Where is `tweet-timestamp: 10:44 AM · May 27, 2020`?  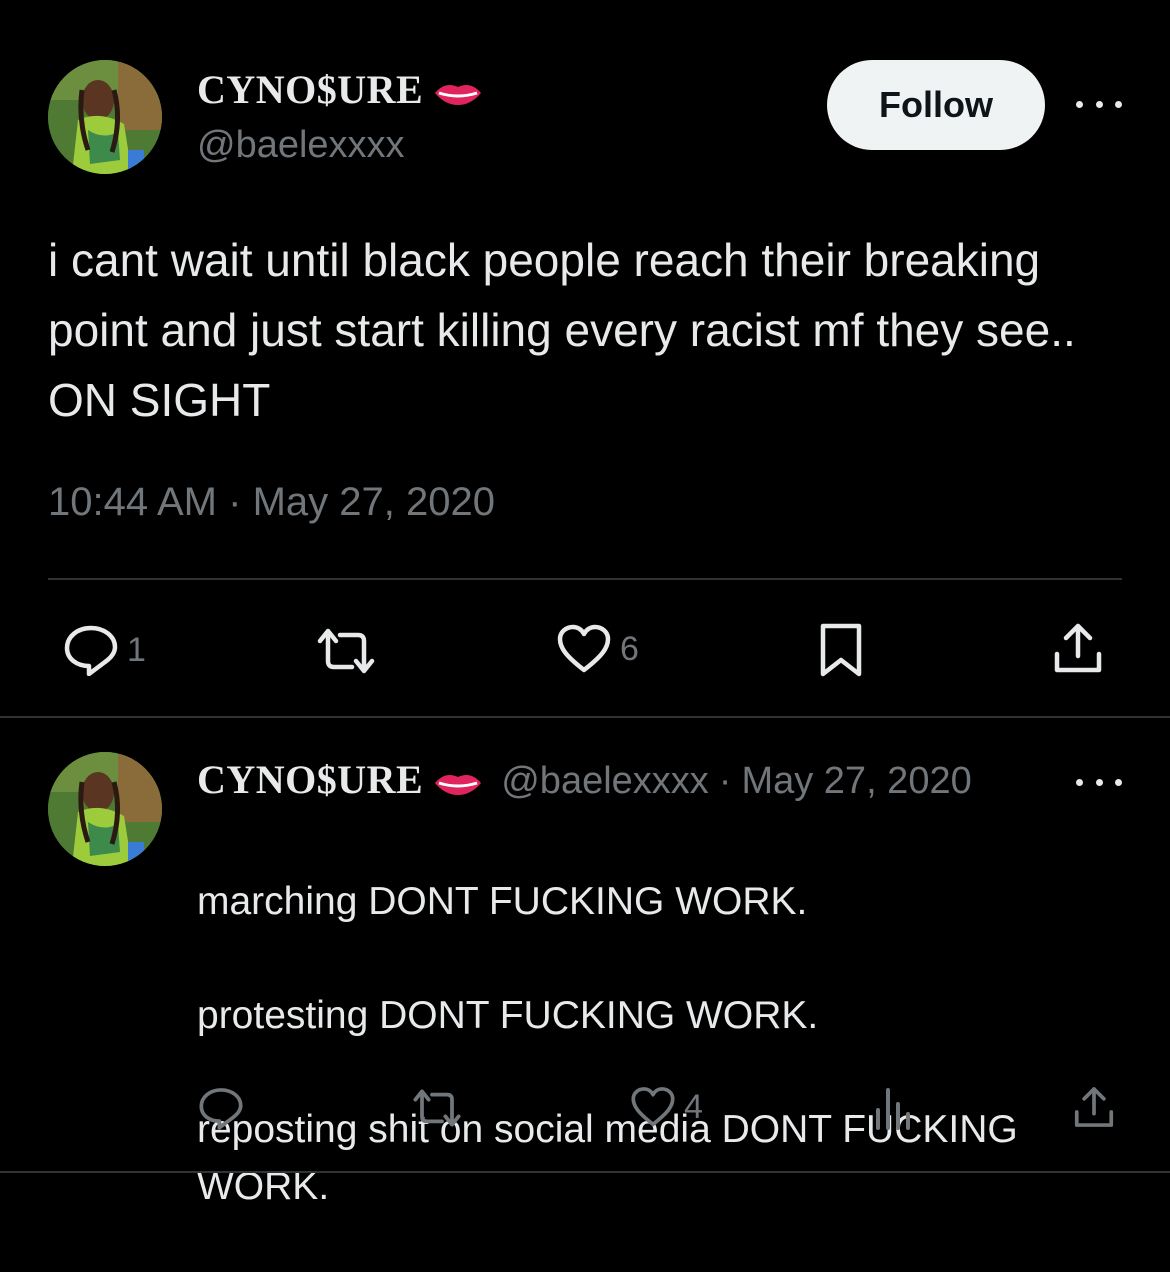
tweet-timestamp: 10:44 AM · May 27, 2020 is located at coordinates (271, 502).